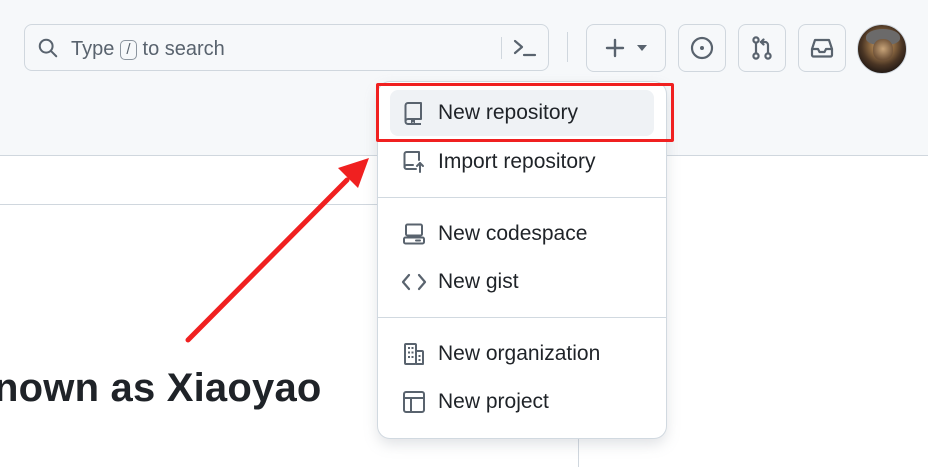 Image resolution: width=928 pixels, height=467 pixels. Describe the element at coordinates (525, 48) in the screenshot. I see `terminal-icon` at that location.